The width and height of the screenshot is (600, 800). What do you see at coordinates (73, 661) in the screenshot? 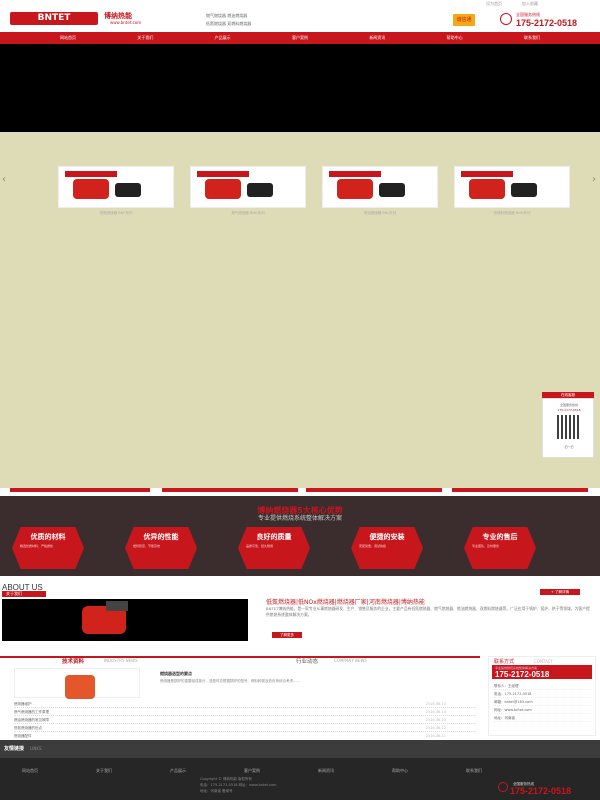
I see `tab-tech-docs: 技术资料` at bounding box center [73, 661].